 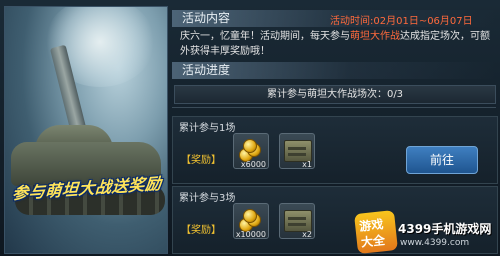 What do you see at coordinates (401, 21) in the screenshot?
I see `activity-time: 活动时间:02月01日~06月07日` at bounding box center [401, 21].